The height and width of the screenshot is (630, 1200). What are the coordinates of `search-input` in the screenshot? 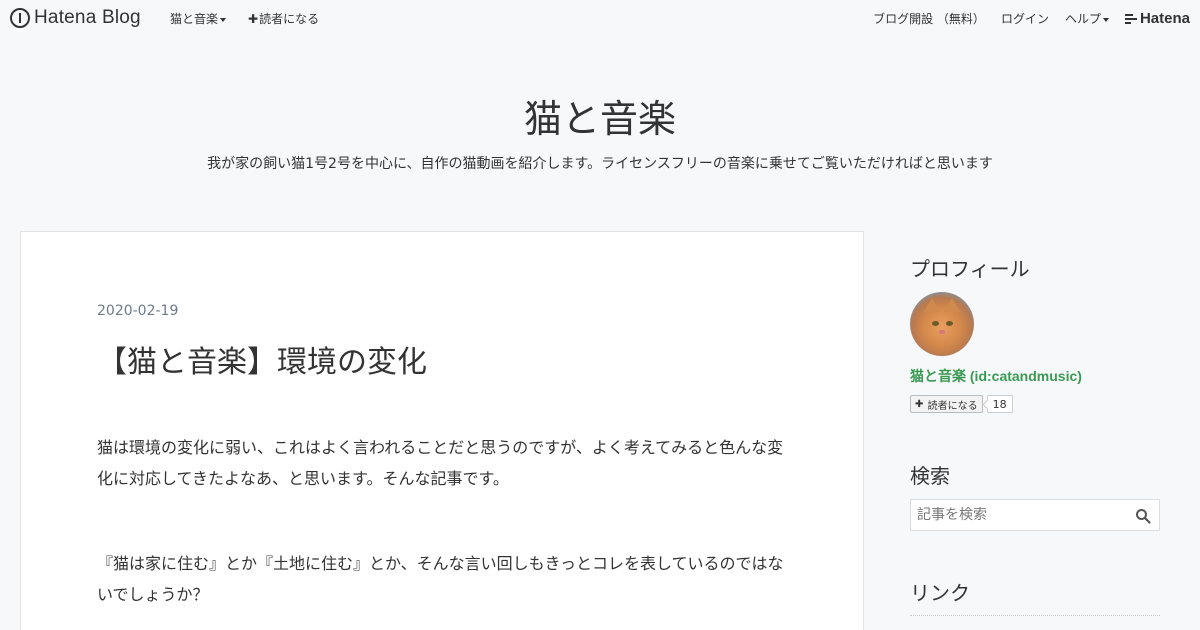 It's located at (1021, 515).